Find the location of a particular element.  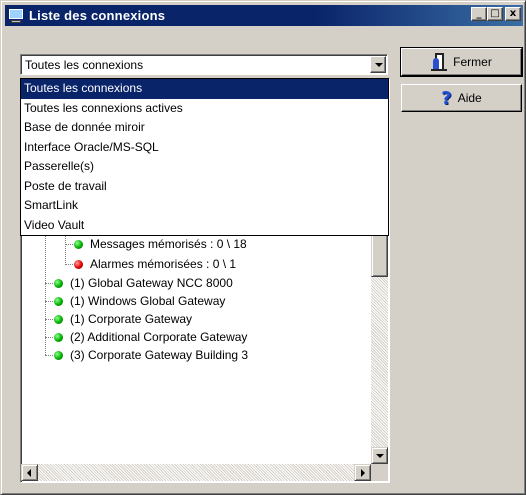

tree-item-corporate-gateway-building-3: (3) Corporate Gateway Building 3 is located at coordinates (151, 355).